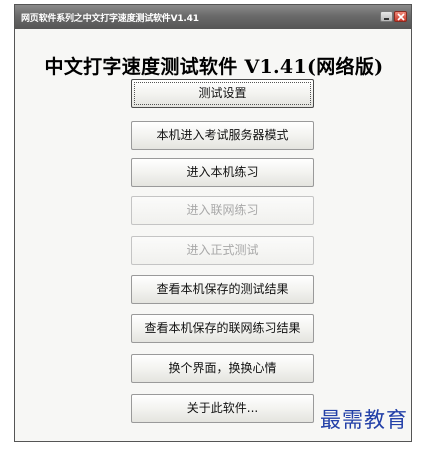 The height and width of the screenshot is (453, 441). I want to click on title-bar: 网页软件系列之中文打字速度测试软件V1.41, so click(213, 17).